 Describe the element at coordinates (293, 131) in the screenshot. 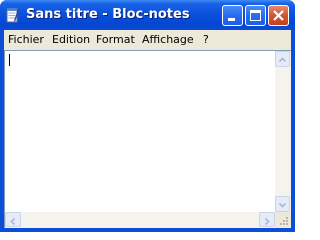

I see `window-border-right` at that location.